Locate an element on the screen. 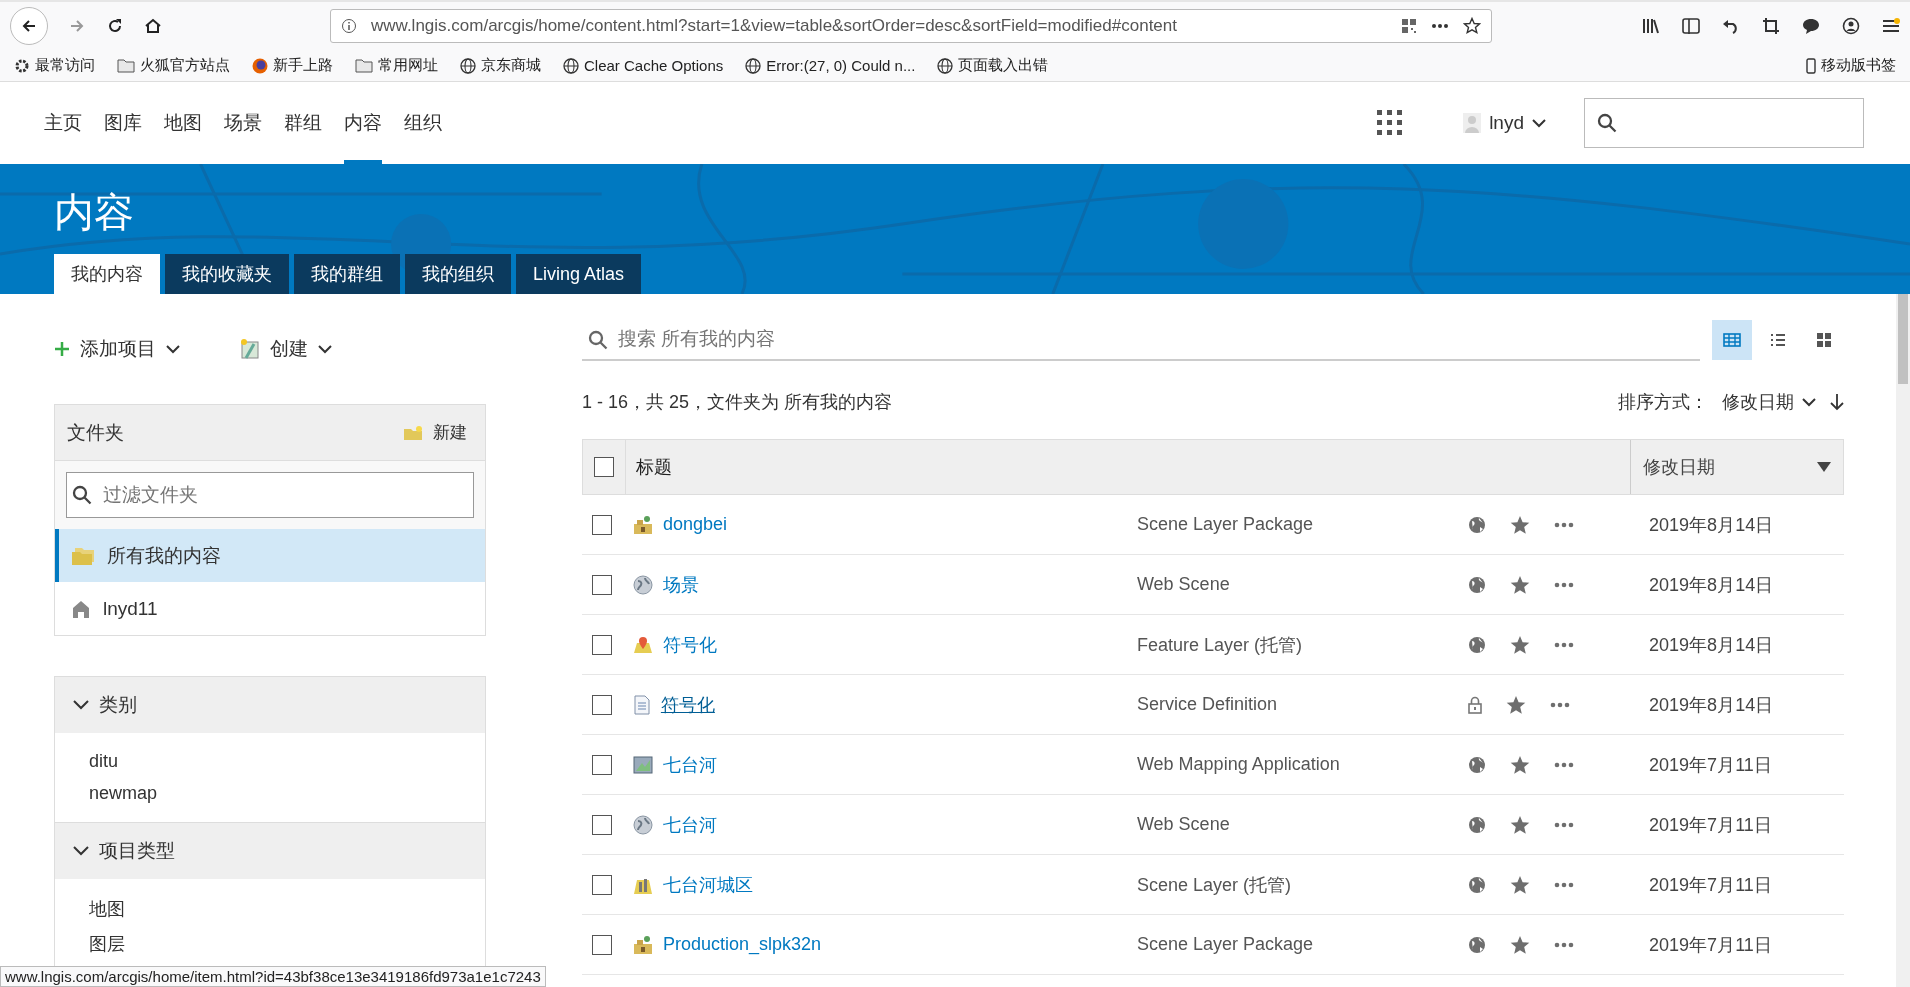 Image resolution: width=1910 pixels, height=987 pixels. library-icon is located at coordinates (1651, 26).